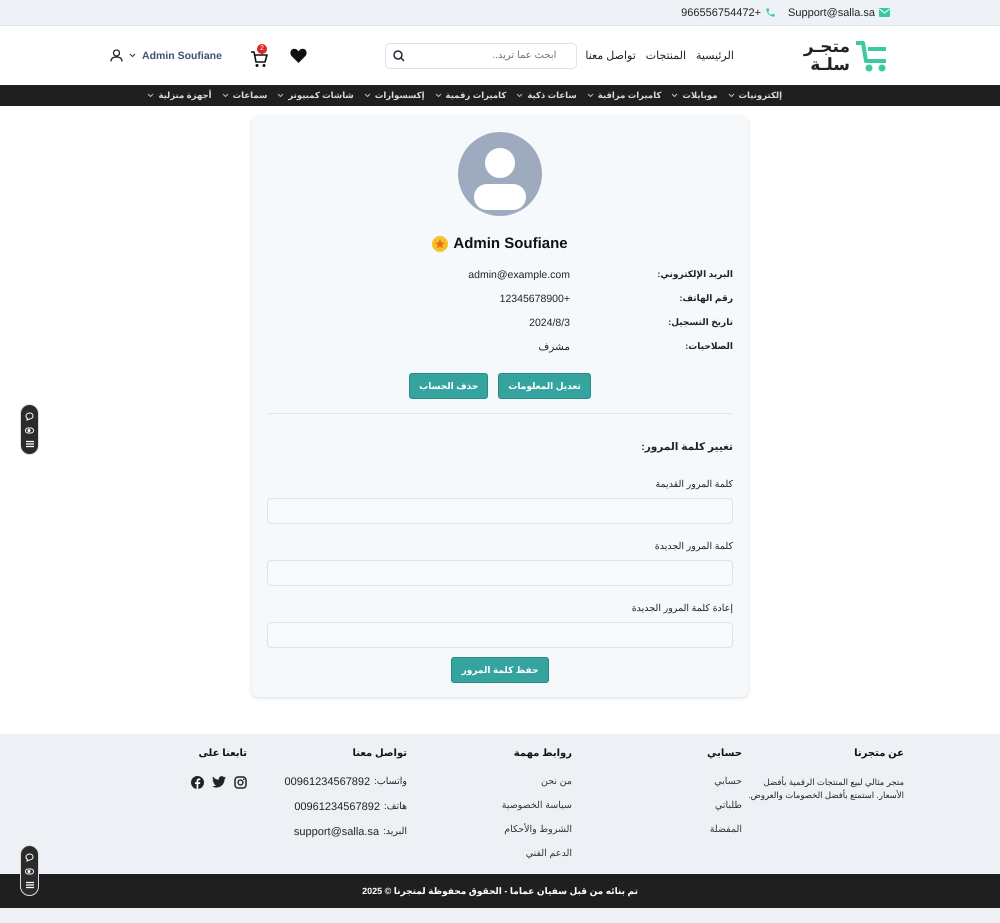  I want to click on field-label: رقم الهاتف:, so click(705, 299).